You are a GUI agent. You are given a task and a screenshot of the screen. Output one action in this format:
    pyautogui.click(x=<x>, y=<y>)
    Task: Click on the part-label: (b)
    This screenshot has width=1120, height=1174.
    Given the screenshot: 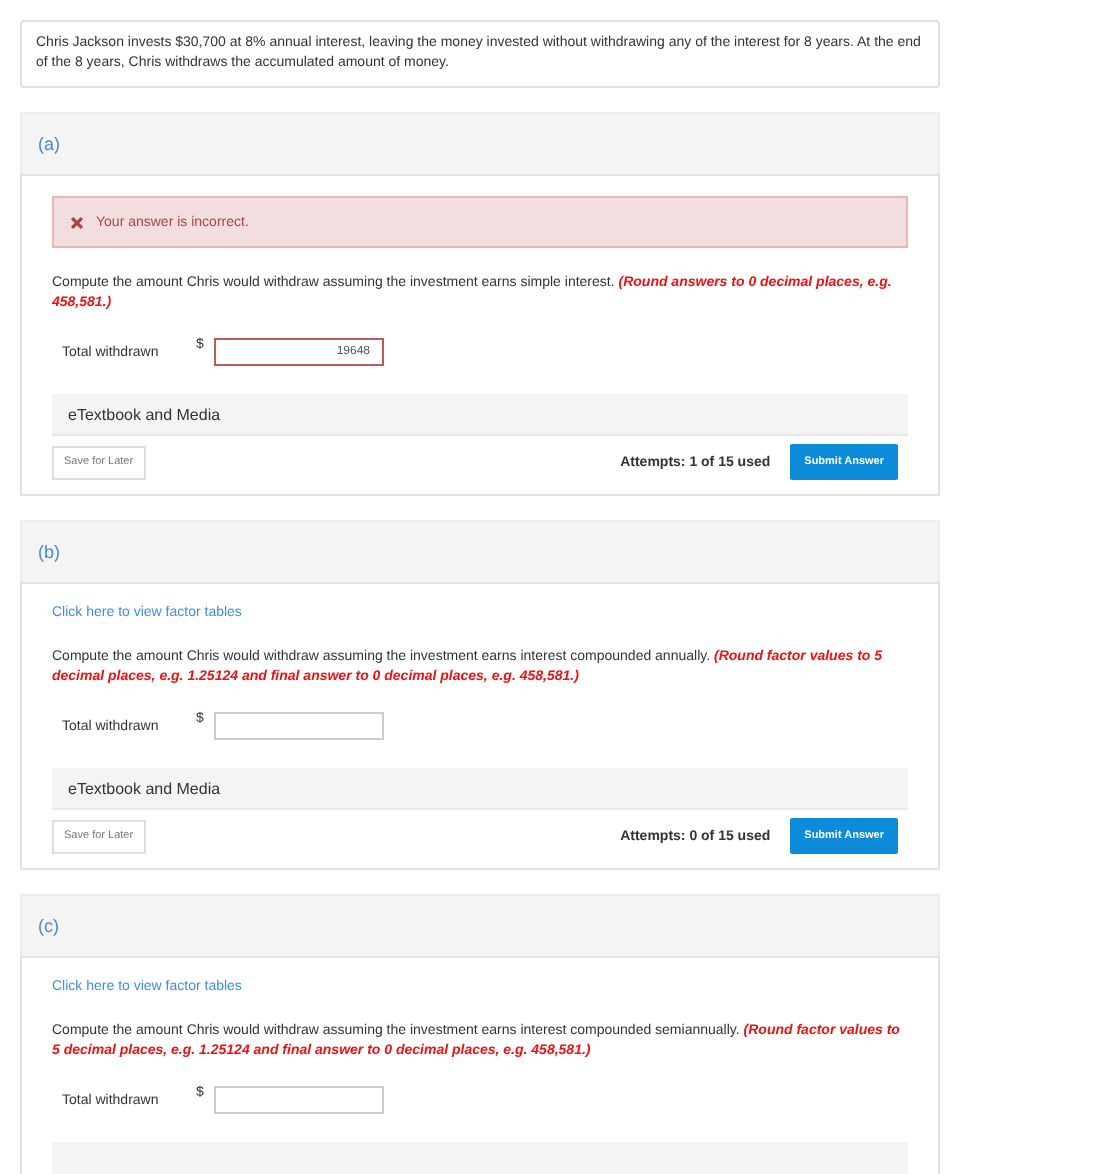 What is the action you would take?
    pyautogui.click(x=49, y=552)
    